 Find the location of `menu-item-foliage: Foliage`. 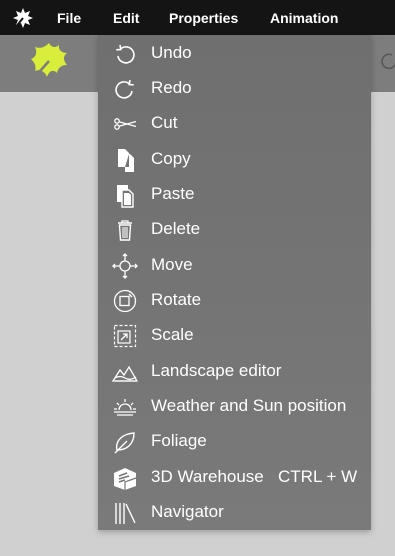

menu-item-foliage: Foliage is located at coordinates (234, 441).